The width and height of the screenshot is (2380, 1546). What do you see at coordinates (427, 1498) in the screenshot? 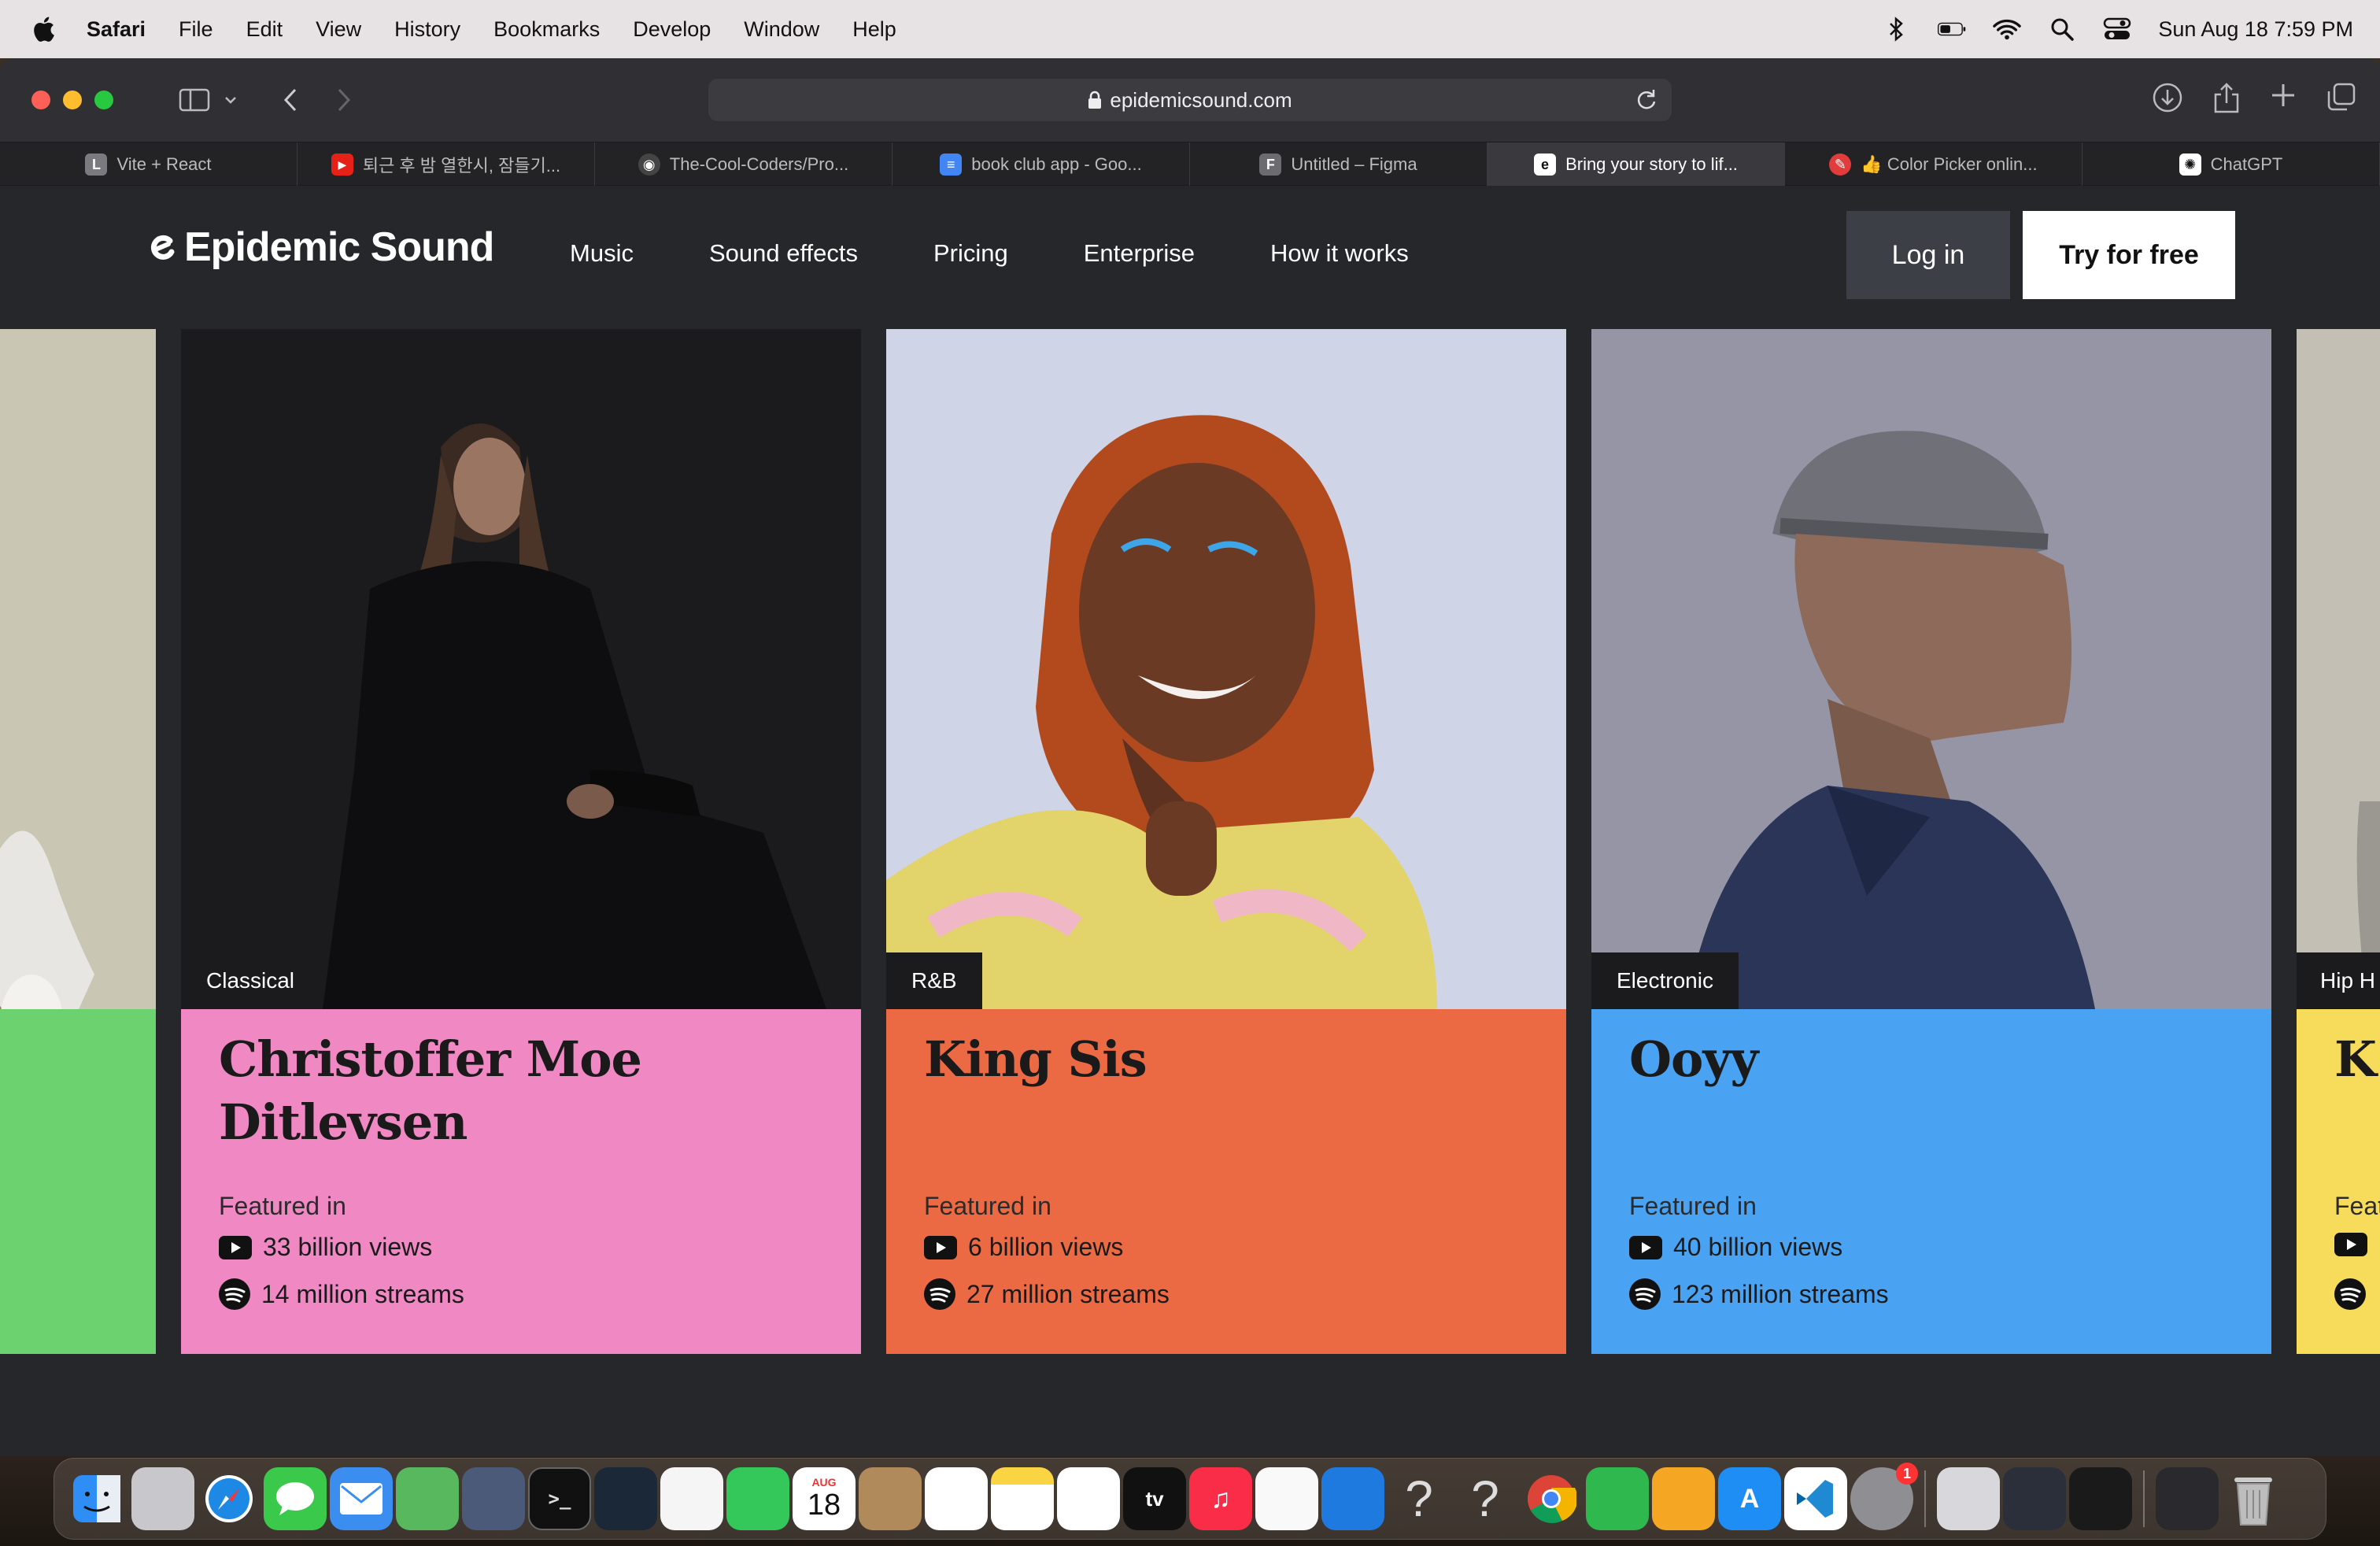
I see `maps-icon` at bounding box center [427, 1498].